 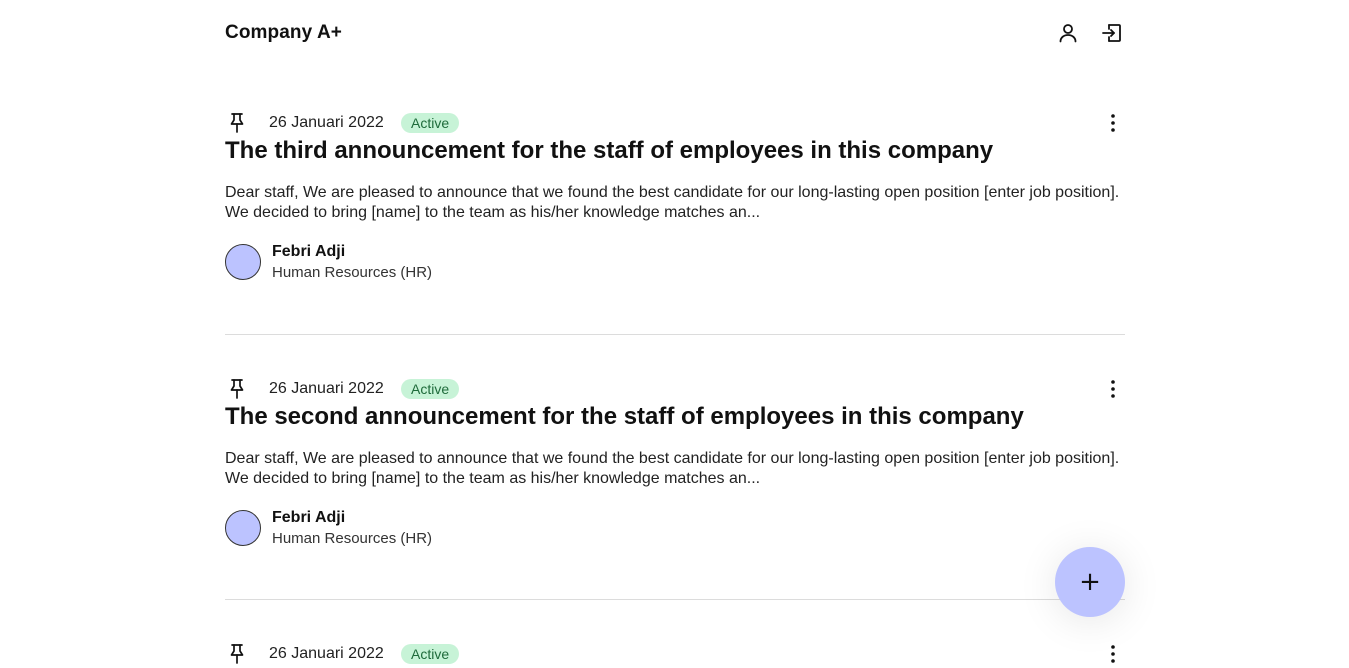 What do you see at coordinates (675, 33) in the screenshot?
I see `top-bar: Company A+` at bounding box center [675, 33].